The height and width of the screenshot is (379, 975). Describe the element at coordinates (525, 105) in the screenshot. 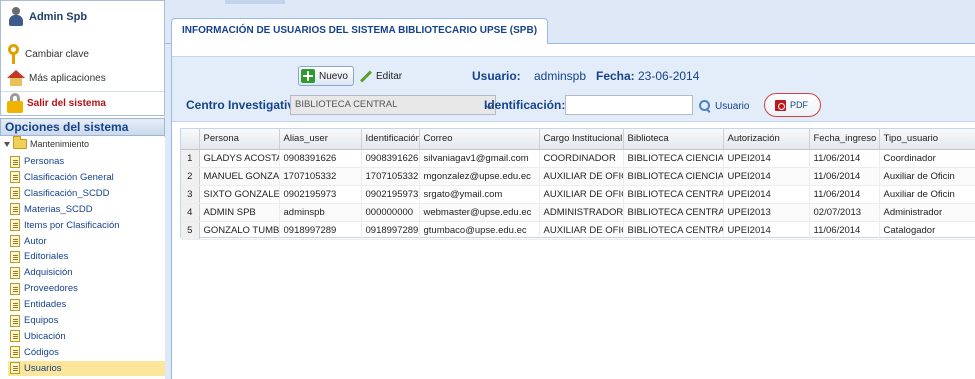

I see `identificacion-label: Identificación:` at that location.